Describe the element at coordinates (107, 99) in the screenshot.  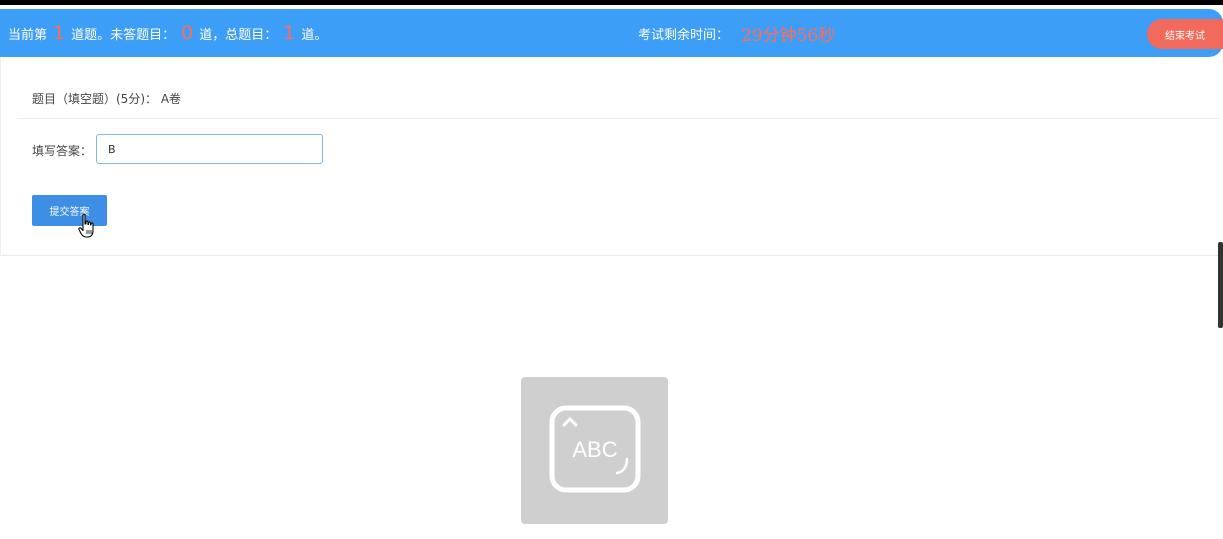
I see `question-title: 题目（填空题）(5分)： A卷` at that location.